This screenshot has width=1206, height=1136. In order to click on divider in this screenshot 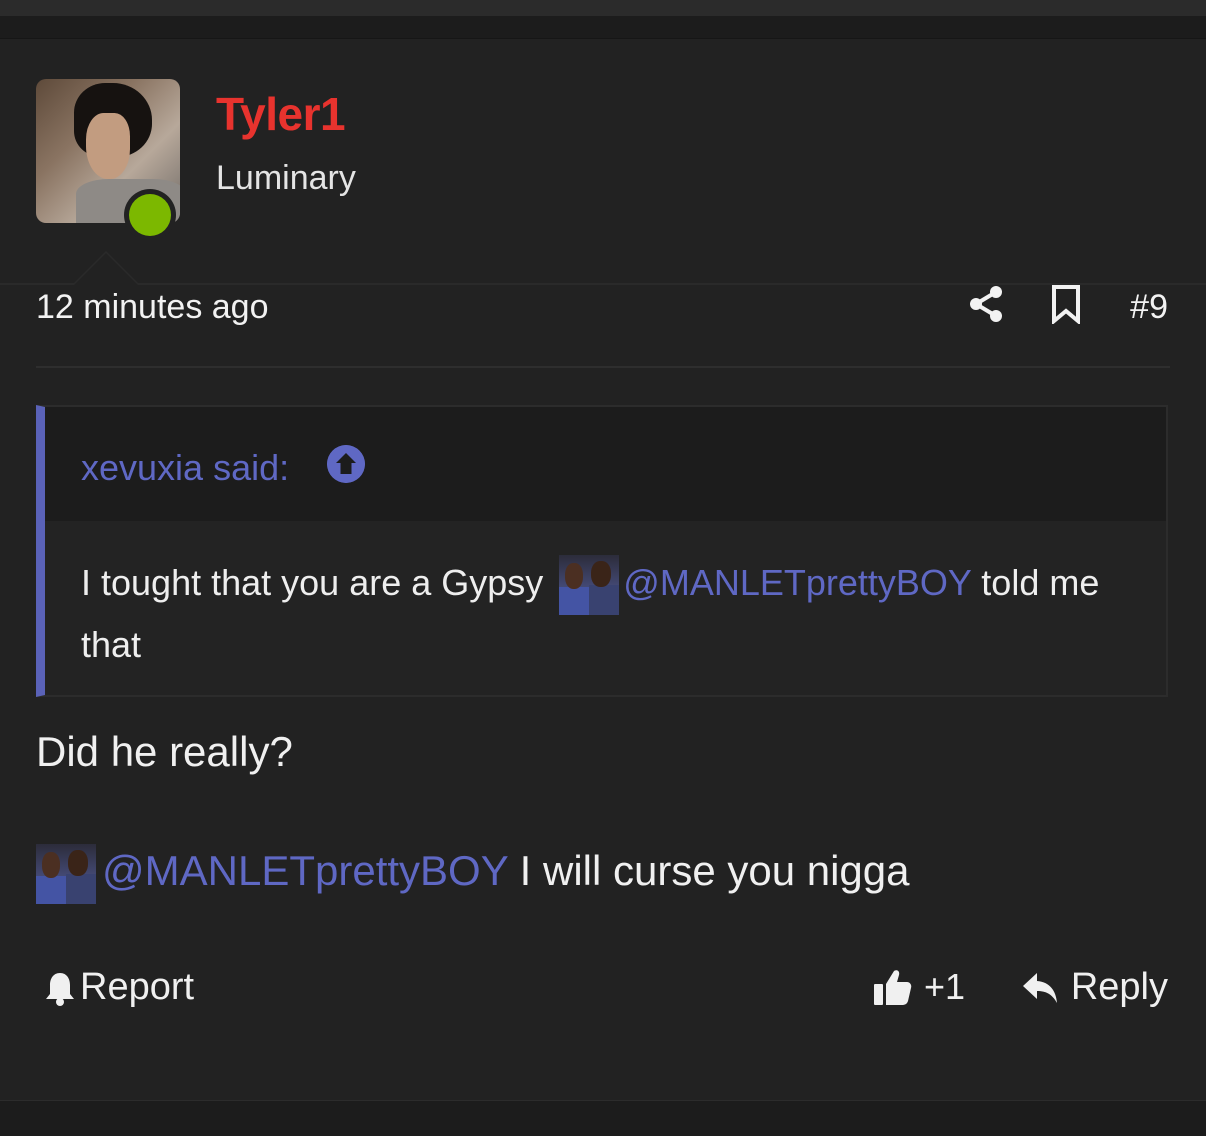, I will do `click(603, 367)`.